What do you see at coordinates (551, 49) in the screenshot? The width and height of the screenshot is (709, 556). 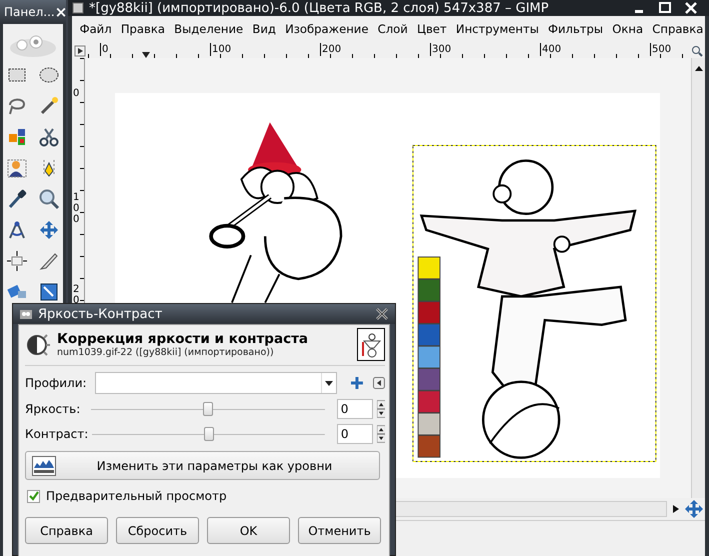 I see `ruler-label: 400` at bounding box center [551, 49].